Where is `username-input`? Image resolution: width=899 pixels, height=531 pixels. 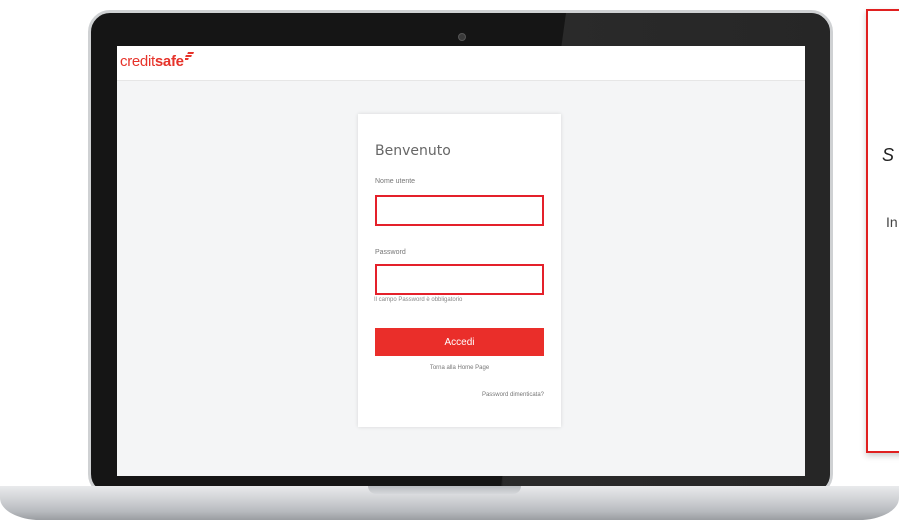
username-input is located at coordinates (459, 210).